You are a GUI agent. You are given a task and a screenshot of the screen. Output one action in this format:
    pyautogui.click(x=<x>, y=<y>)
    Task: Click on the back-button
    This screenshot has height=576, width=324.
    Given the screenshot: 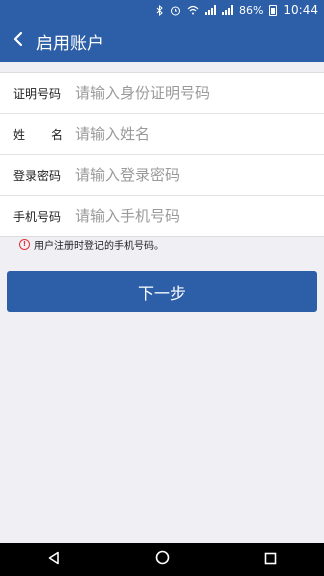 What is the action you would take?
    pyautogui.click(x=18, y=41)
    